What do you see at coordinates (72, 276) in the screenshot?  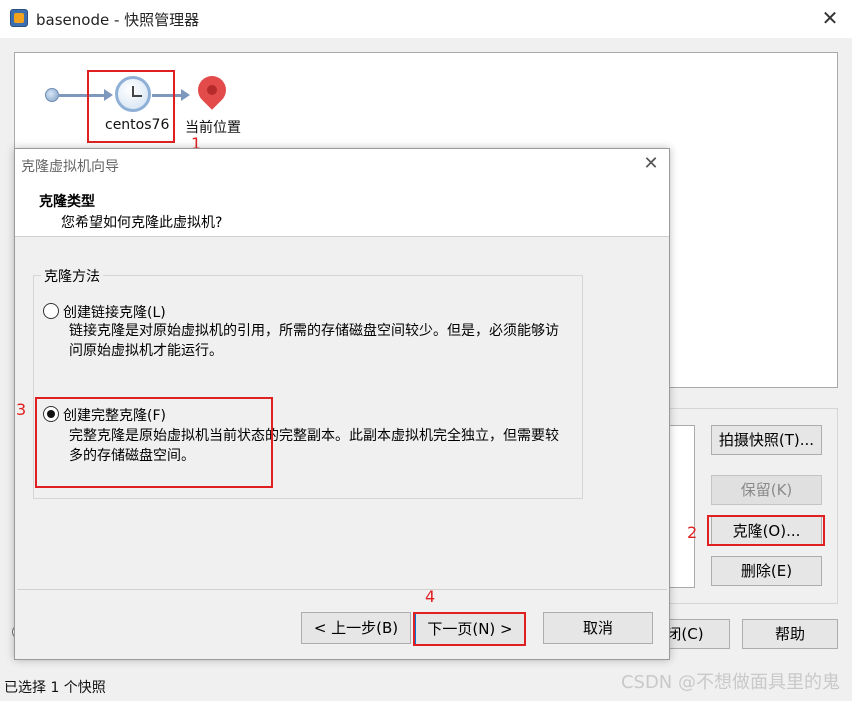 I see `clone-method-label: 克隆方法` at bounding box center [72, 276].